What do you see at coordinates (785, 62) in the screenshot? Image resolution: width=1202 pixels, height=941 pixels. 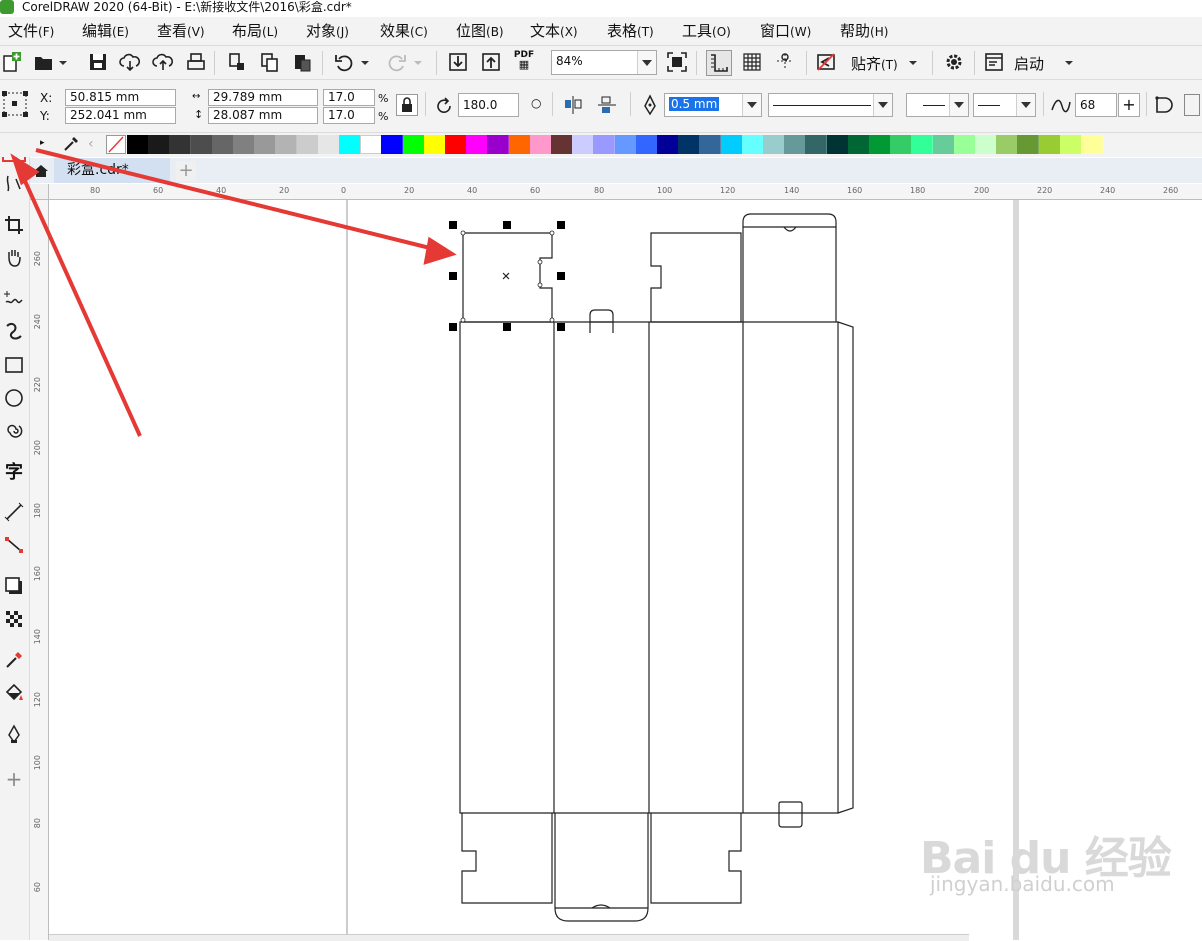 I see `show-guidelines-icon` at bounding box center [785, 62].